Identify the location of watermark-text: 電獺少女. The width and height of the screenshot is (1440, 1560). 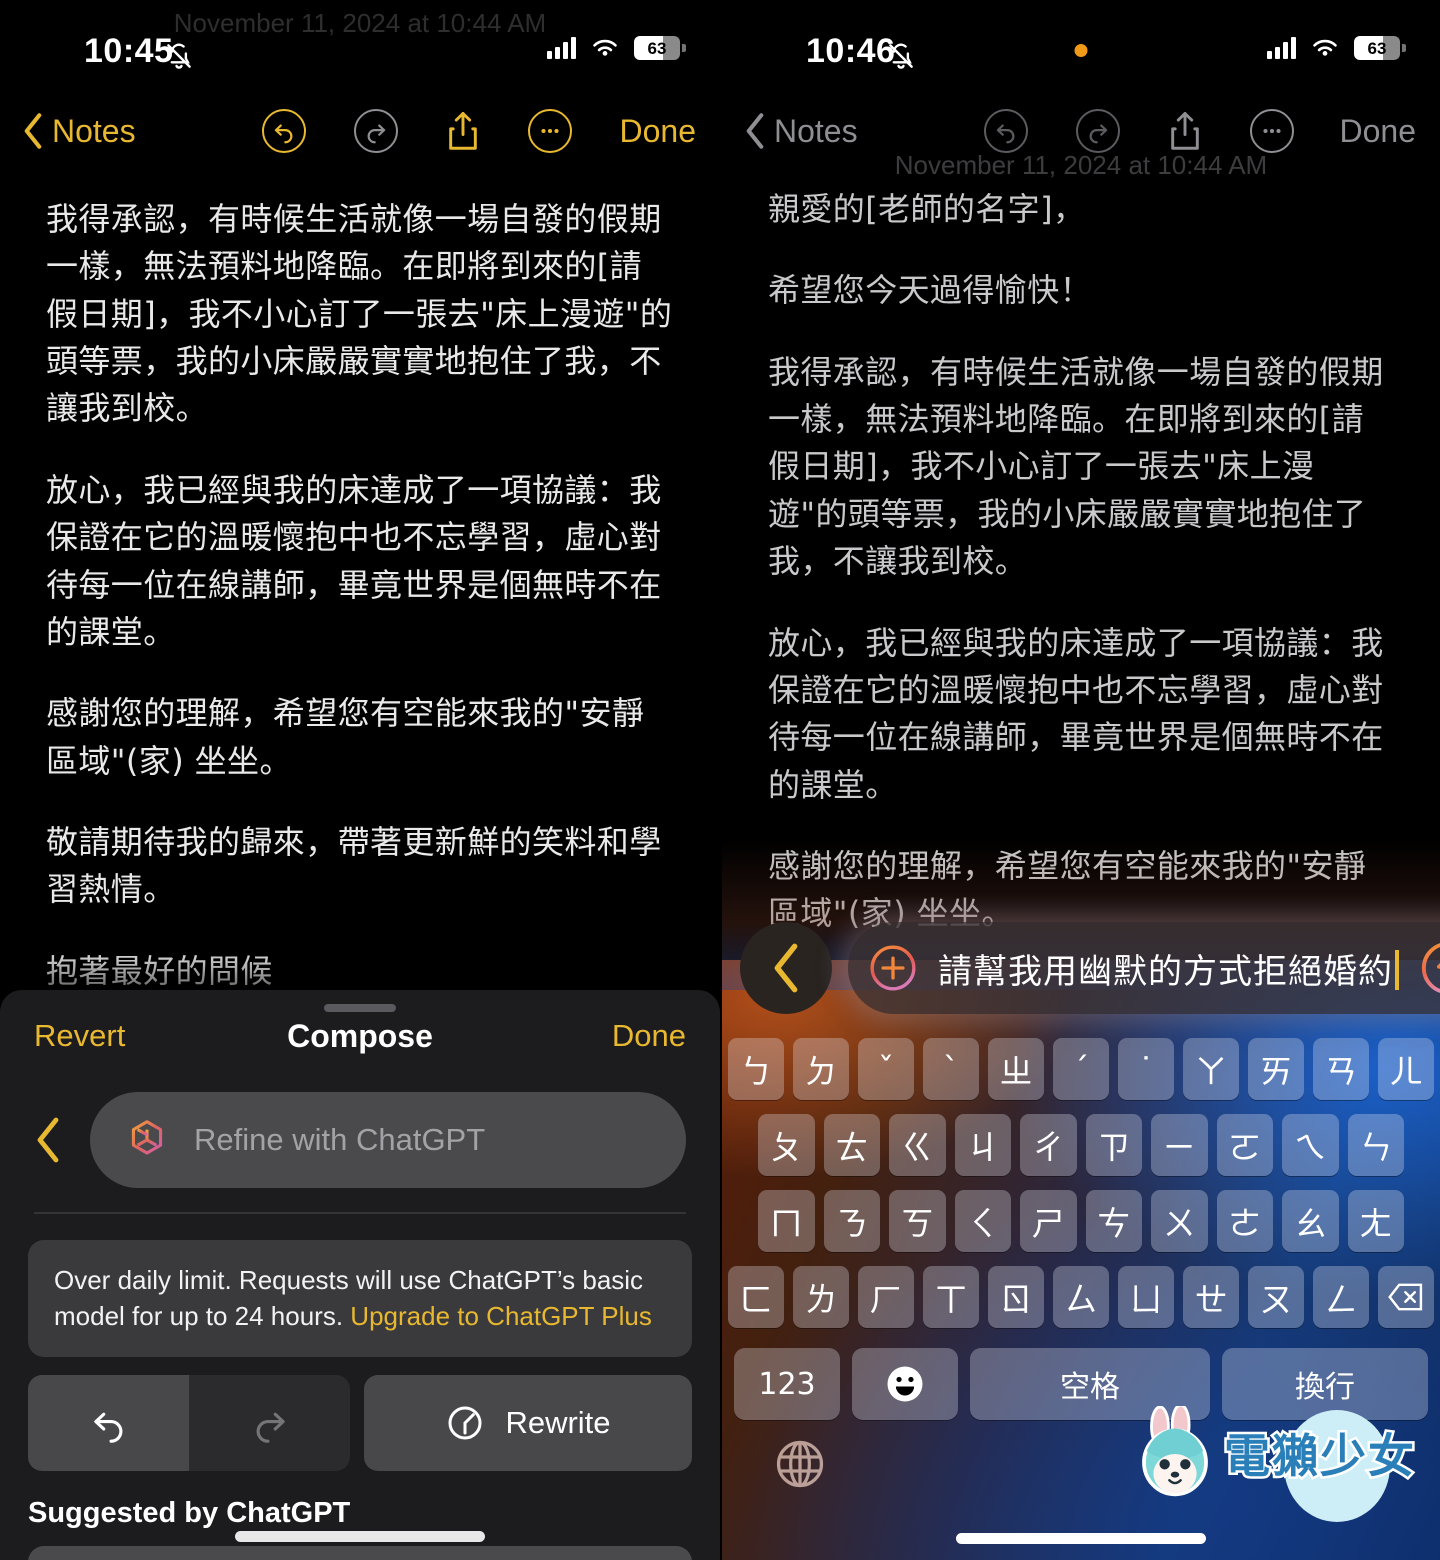
(1319, 1456).